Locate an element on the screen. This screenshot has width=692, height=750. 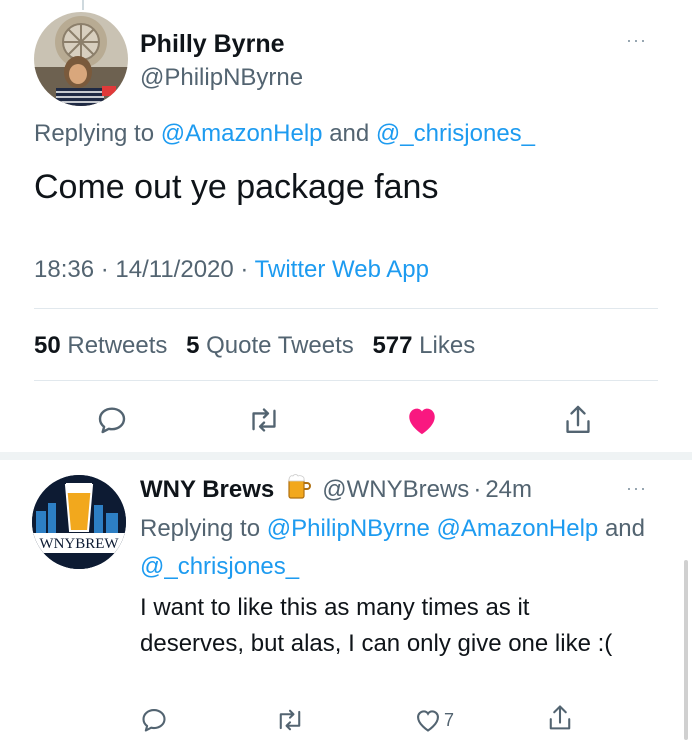
thread-line is located at coordinates (83, 5).